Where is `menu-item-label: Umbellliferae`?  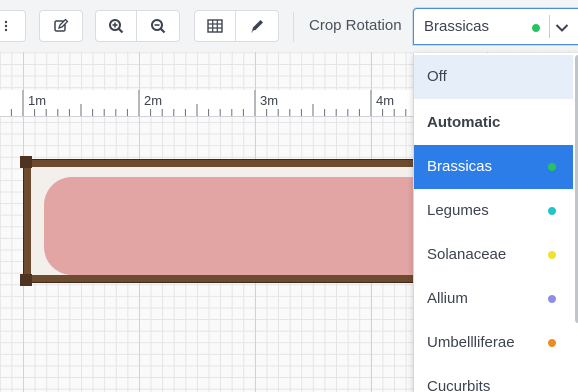 menu-item-label: Umbellliferae is located at coordinates (471, 342).